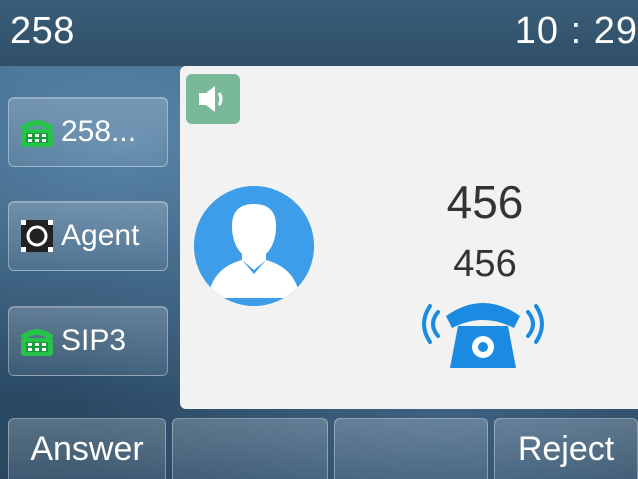 The image size is (638, 479). I want to click on line-key-agent: Agent, so click(88, 236).